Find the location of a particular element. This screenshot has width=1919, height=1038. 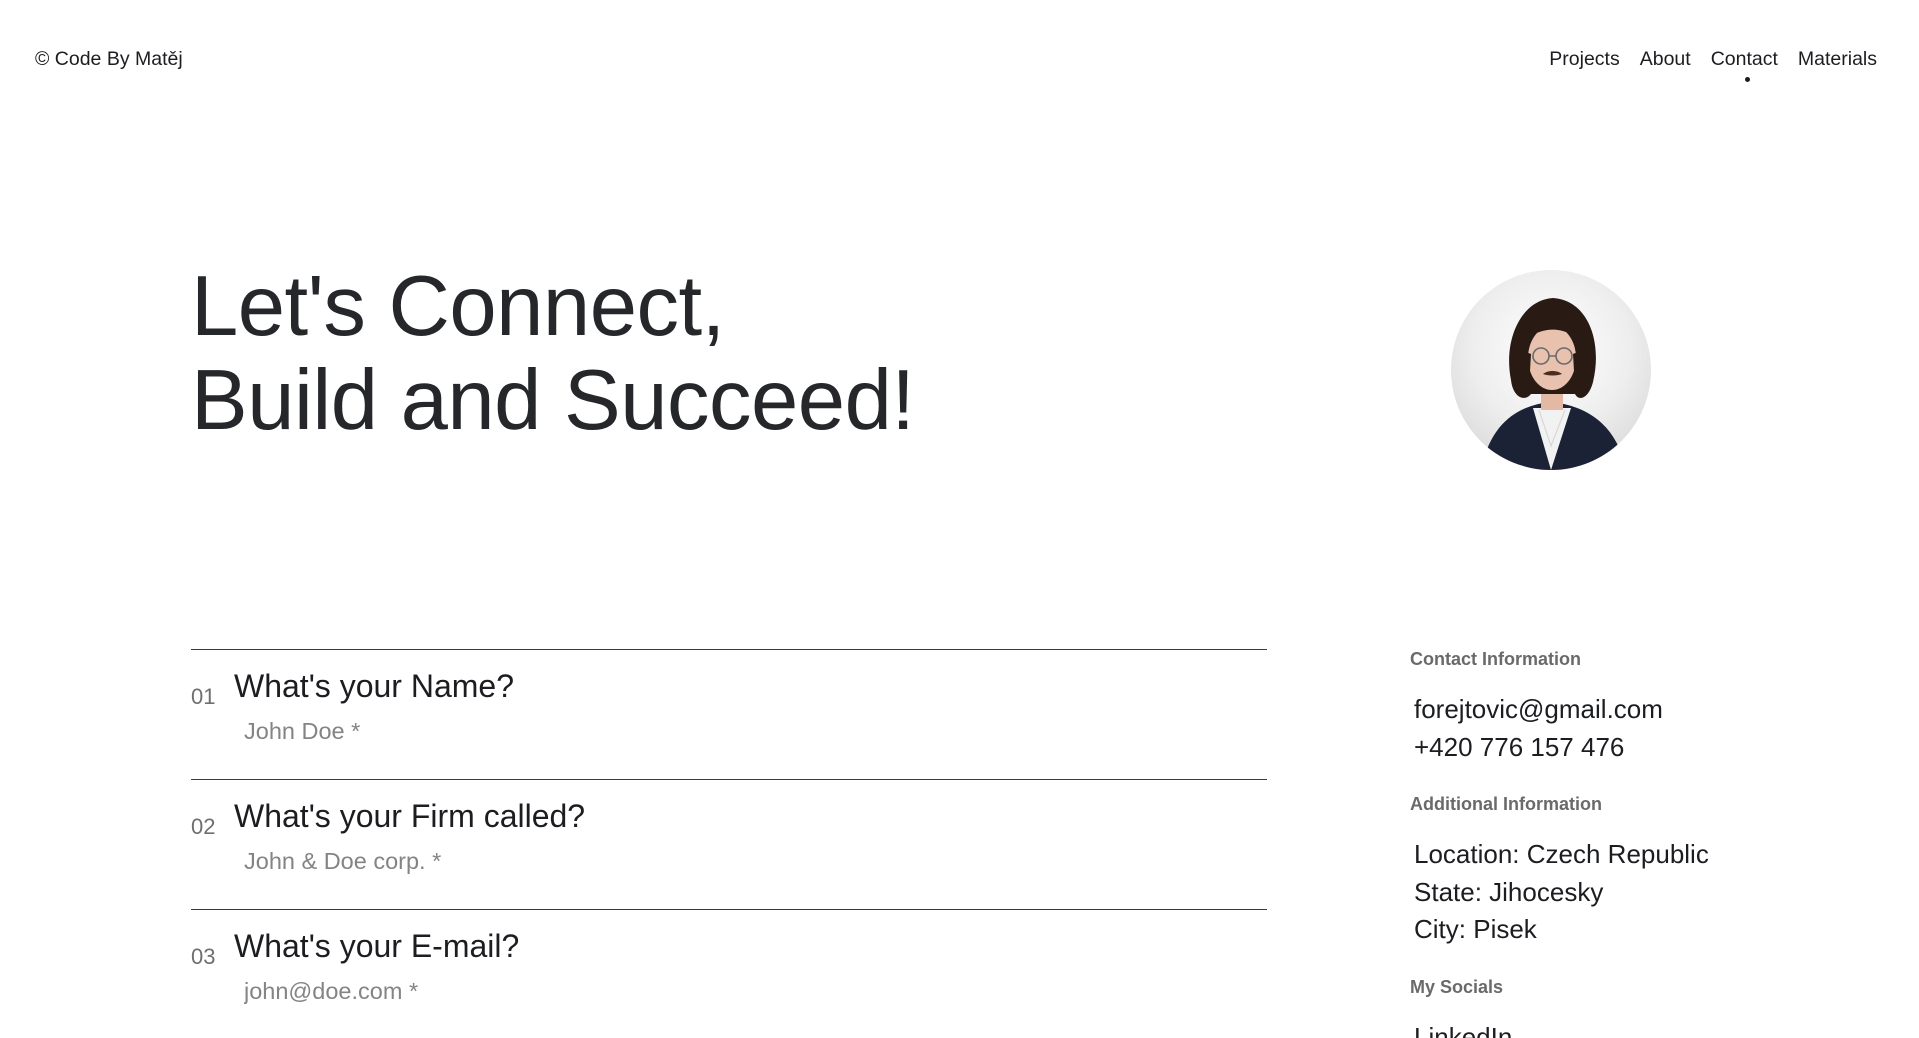

main-nav: Projects About Contact Materials is located at coordinates (1713, 65).